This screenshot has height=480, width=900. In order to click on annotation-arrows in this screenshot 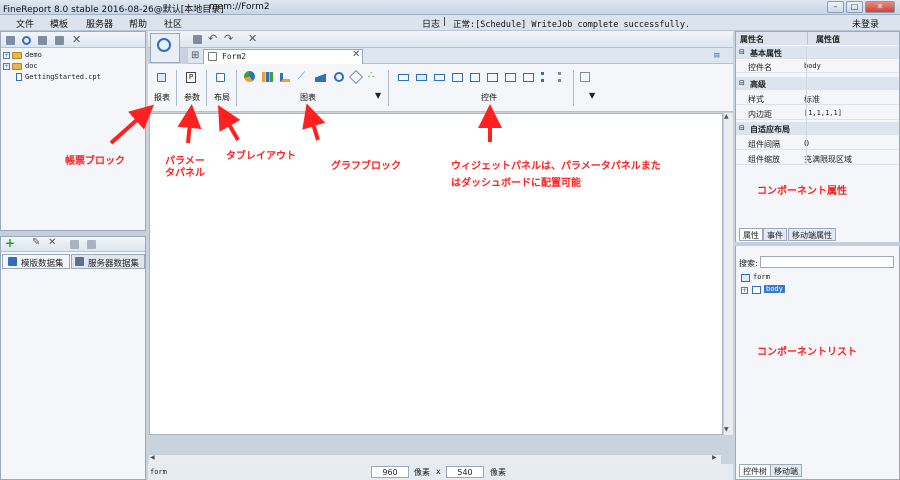, I will do `click(305, 124)`.